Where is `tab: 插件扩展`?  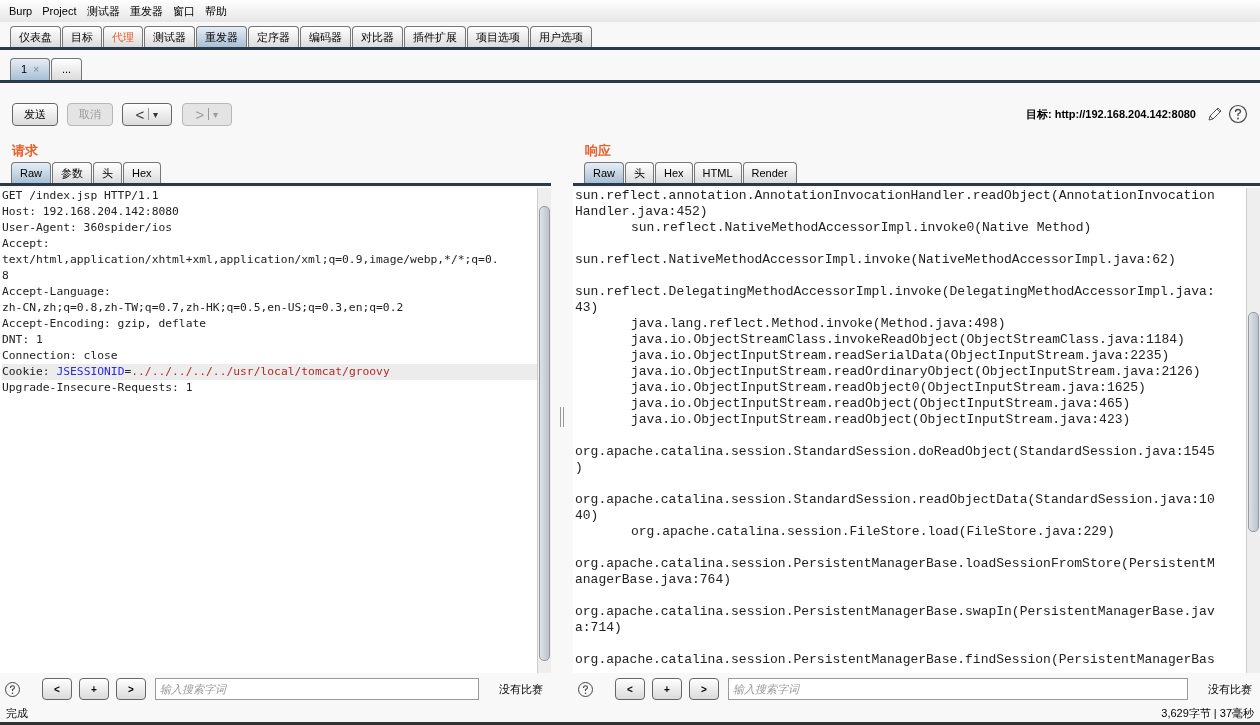
tab: 插件扩展 is located at coordinates (435, 36).